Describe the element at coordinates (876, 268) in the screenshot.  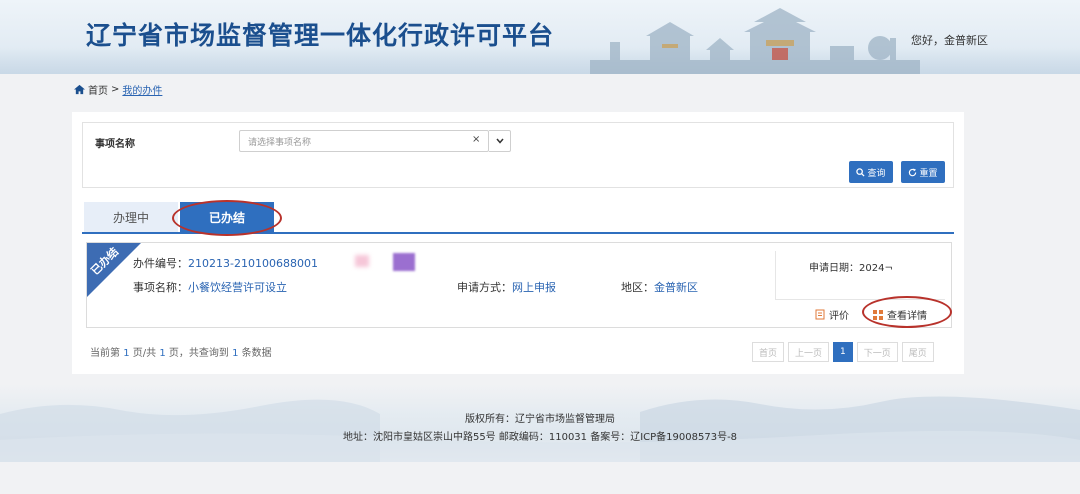
I see `apply-date-value: 2024¬` at that location.